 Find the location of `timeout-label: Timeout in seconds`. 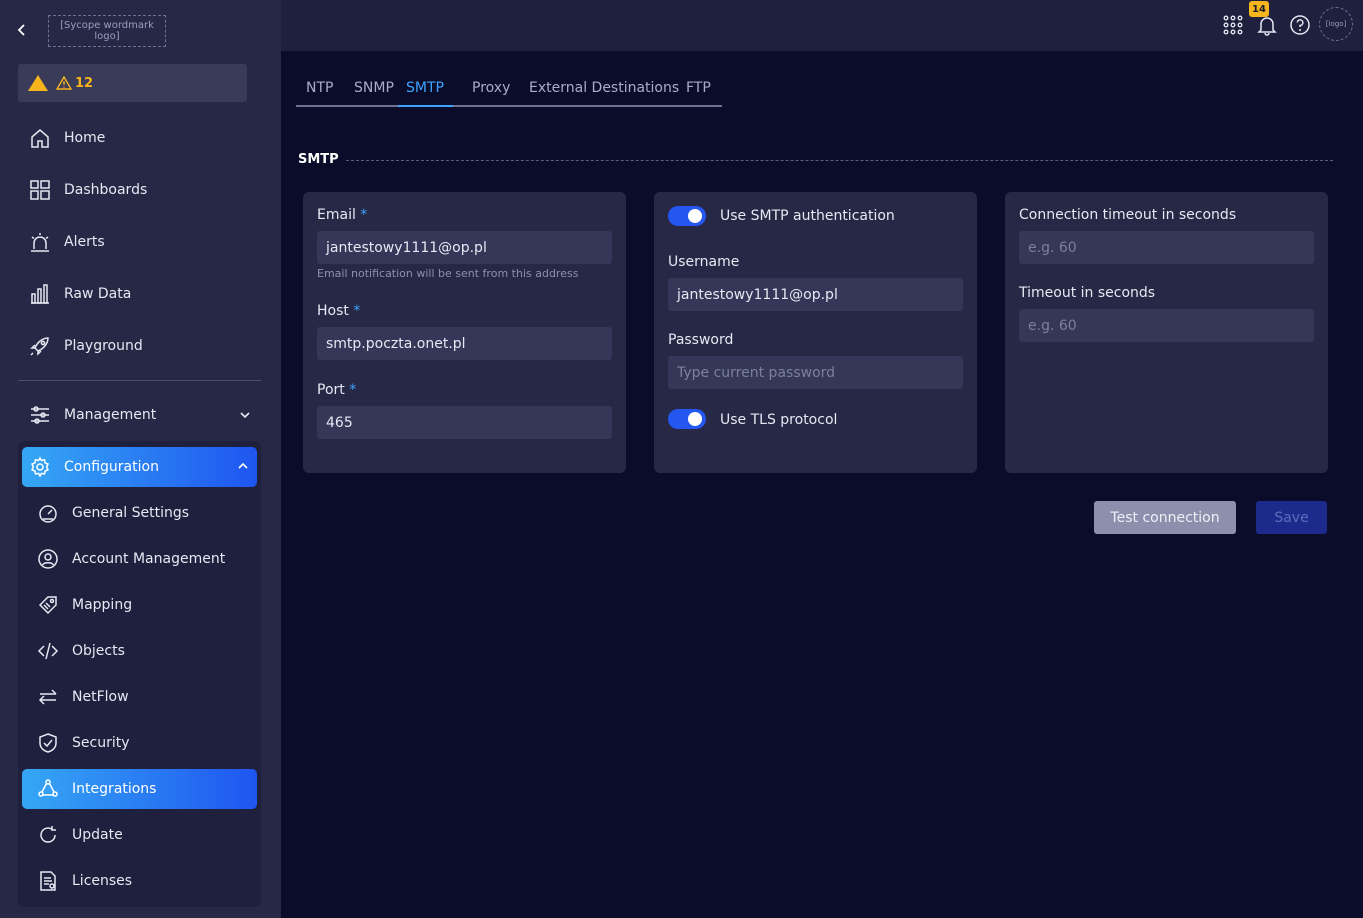

timeout-label: Timeout in seconds is located at coordinates (1087, 293).